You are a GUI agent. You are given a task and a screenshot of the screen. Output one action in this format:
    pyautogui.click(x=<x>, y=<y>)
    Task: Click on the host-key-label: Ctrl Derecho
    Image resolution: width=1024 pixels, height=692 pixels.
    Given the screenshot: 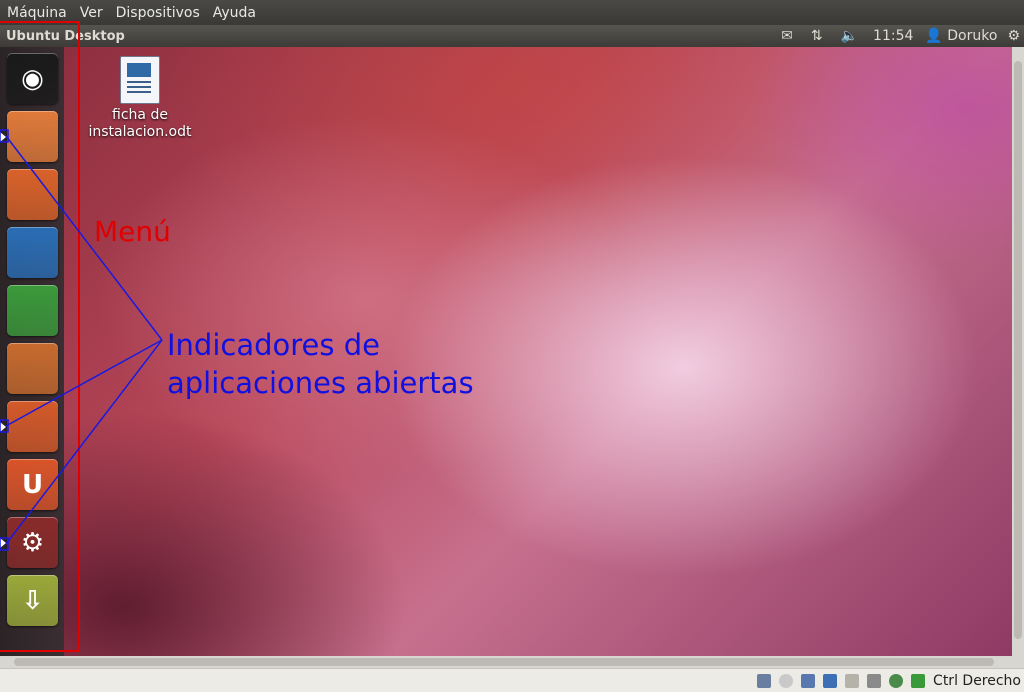 What is the action you would take?
    pyautogui.click(x=977, y=680)
    